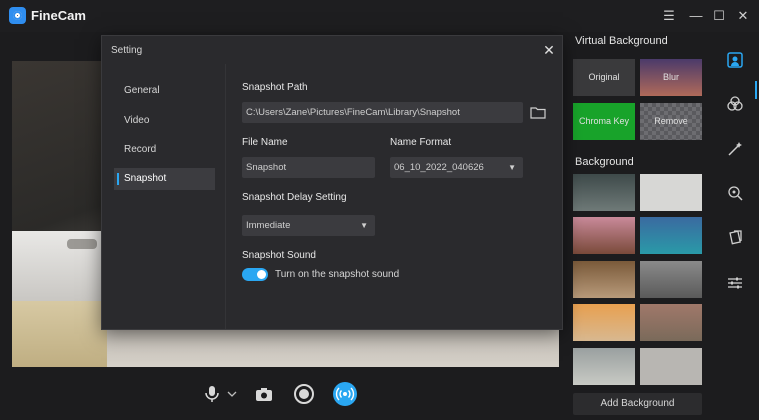 Image resolution: width=759 pixels, height=420 pixels. Describe the element at coordinates (735, 283) in the screenshot. I see `adjust-settings-icon` at that location.